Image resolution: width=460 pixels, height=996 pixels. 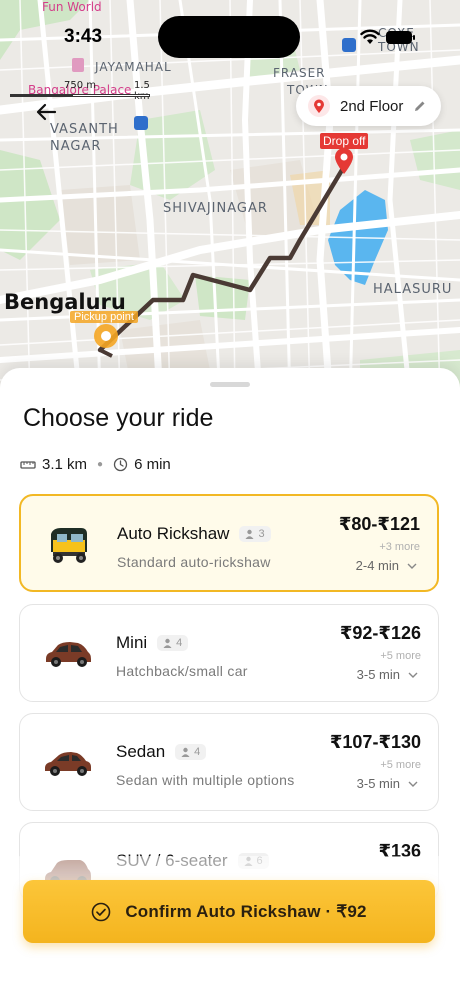 What do you see at coordinates (380, 633) in the screenshot?
I see `ride-price: ₹92-₹126` at bounding box center [380, 633].